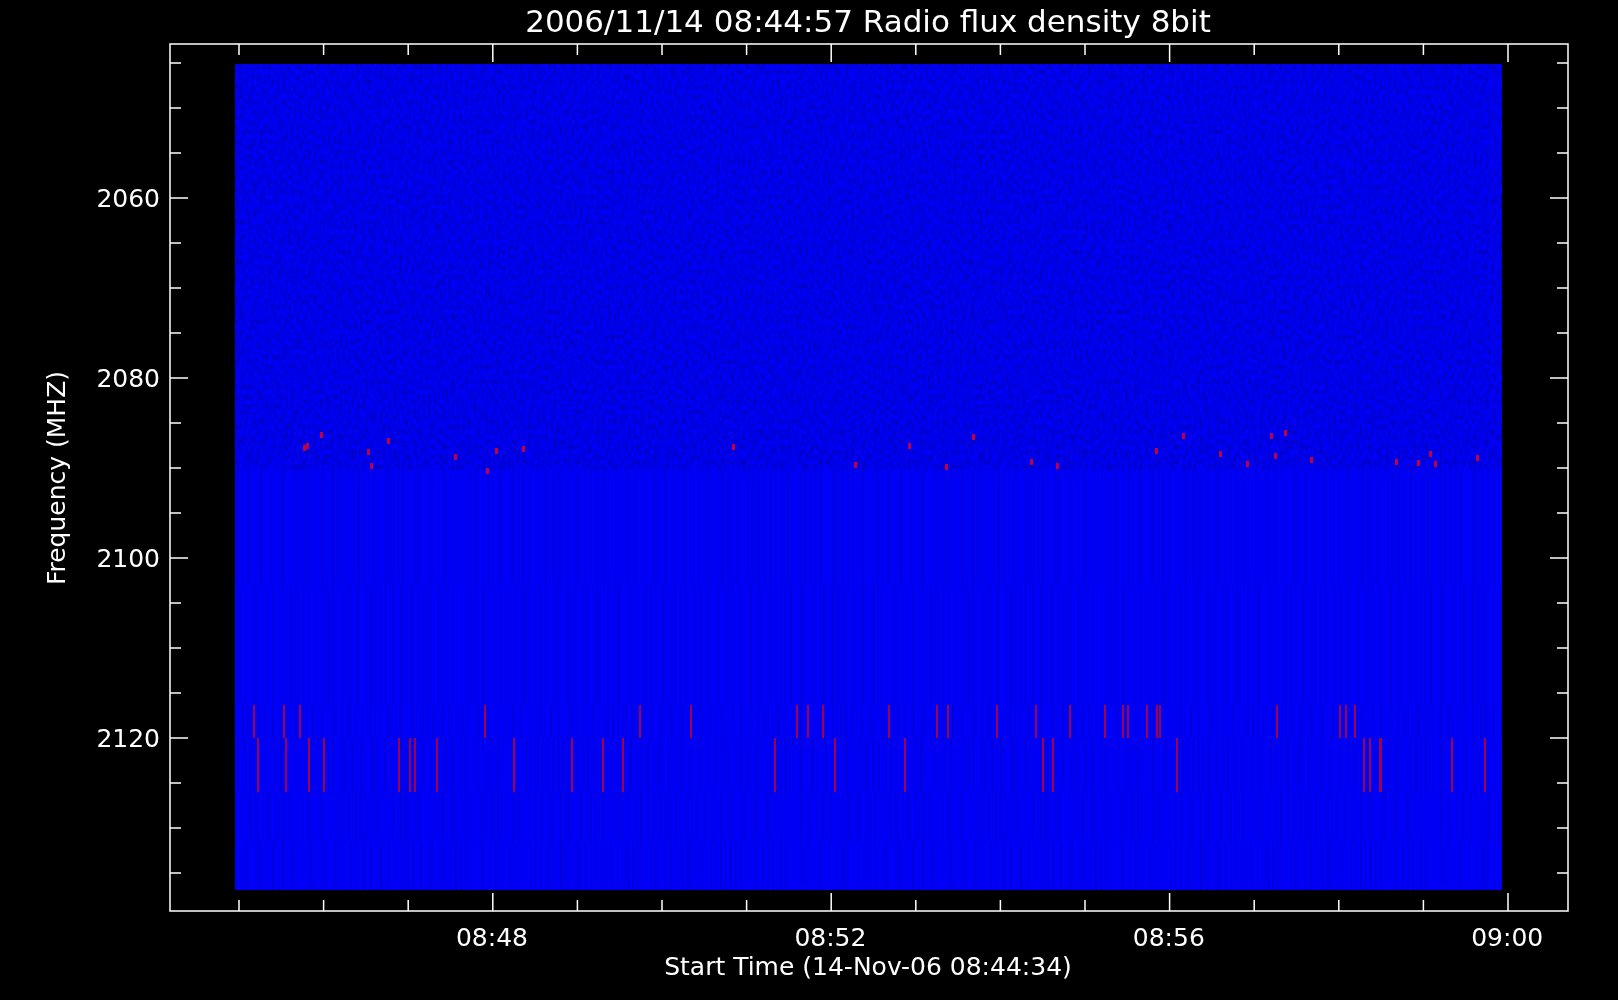  What do you see at coordinates (868, 966) in the screenshot?
I see `x-axis-label: Start Time (14-Nov-06 08:44:34)` at bounding box center [868, 966].